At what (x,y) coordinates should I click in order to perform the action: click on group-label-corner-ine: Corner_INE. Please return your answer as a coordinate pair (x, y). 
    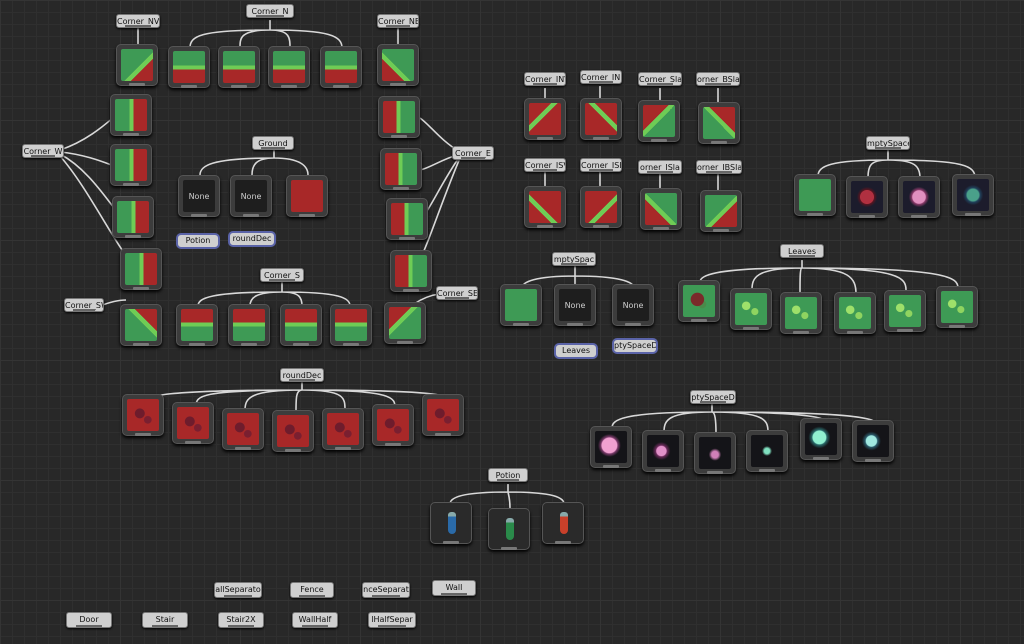
    Looking at the image, I should click on (601, 77).